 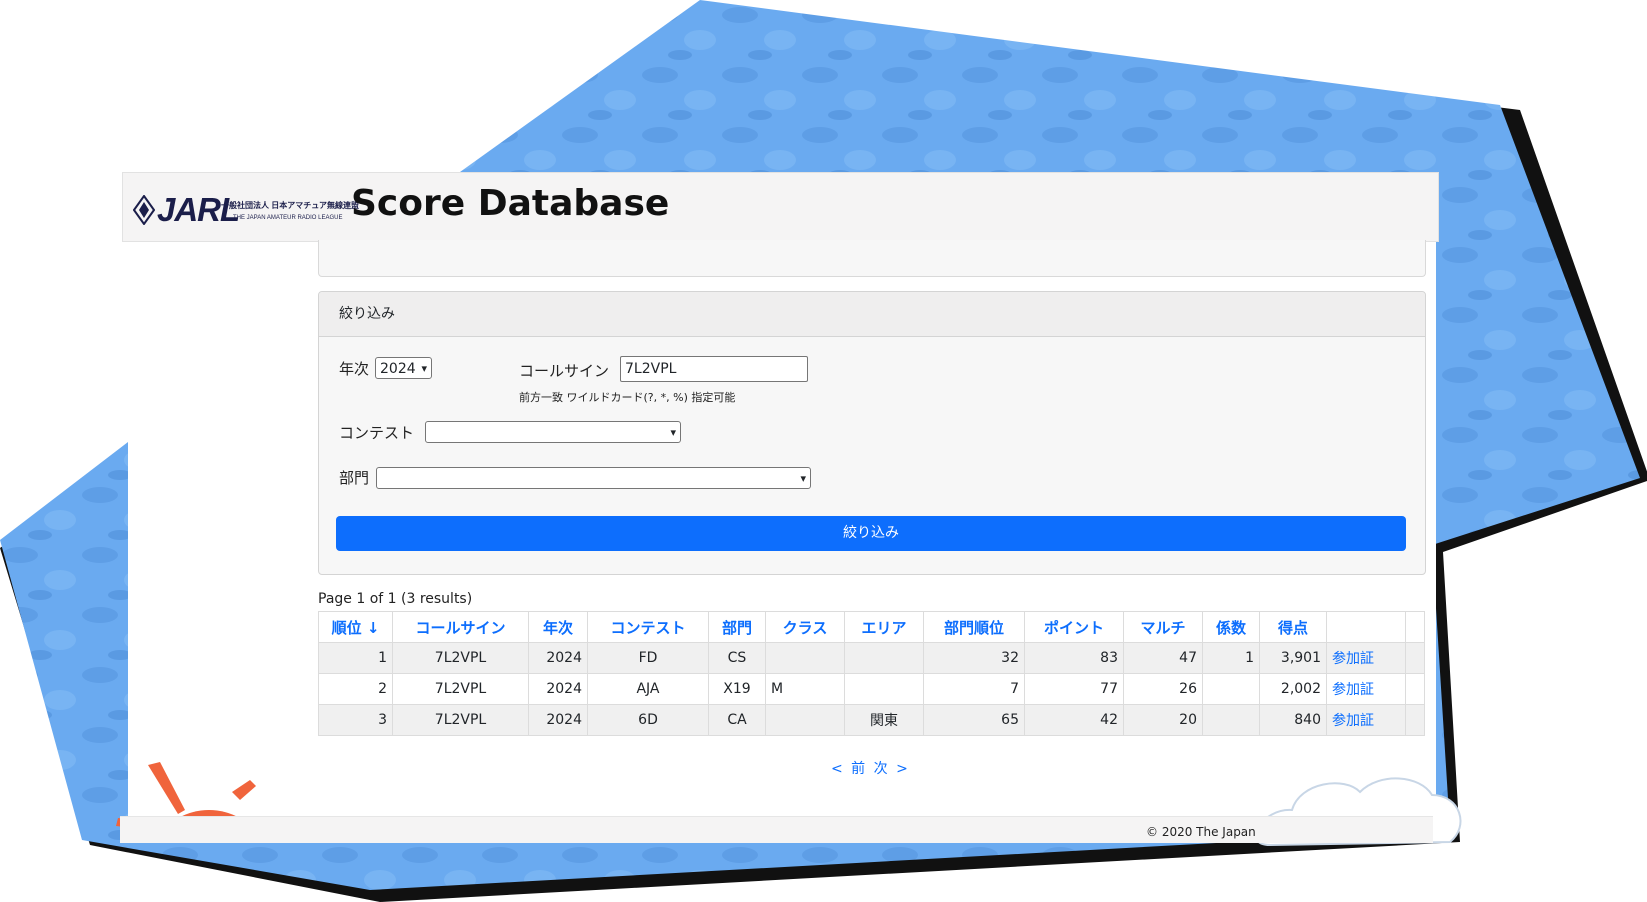 What do you see at coordinates (558, 627) in the screenshot?
I see `col-year-header: 年次` at bounding box center [558, 627].